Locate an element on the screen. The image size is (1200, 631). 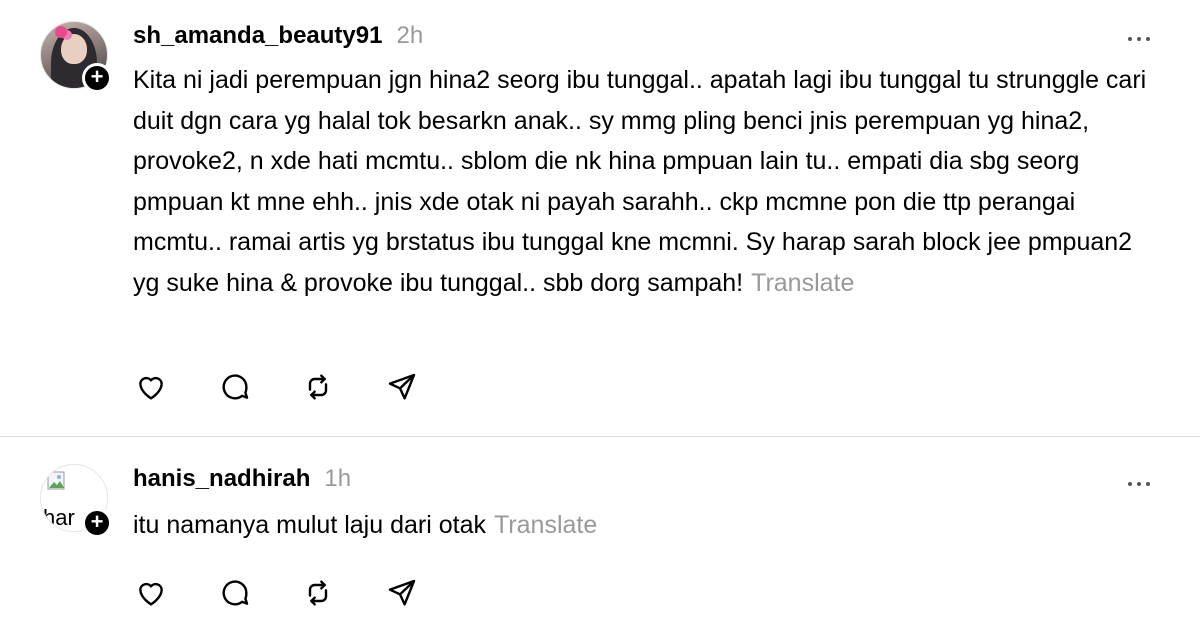
avatar-alt-text: har is located at coordinates (59, 517).